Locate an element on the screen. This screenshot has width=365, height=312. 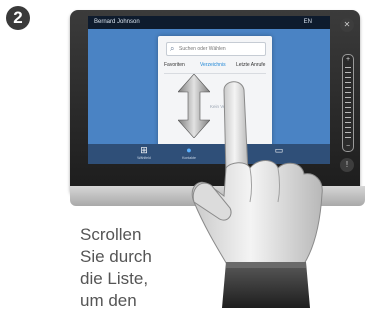
alert-icon: ! is located at coordinates (347, 165).